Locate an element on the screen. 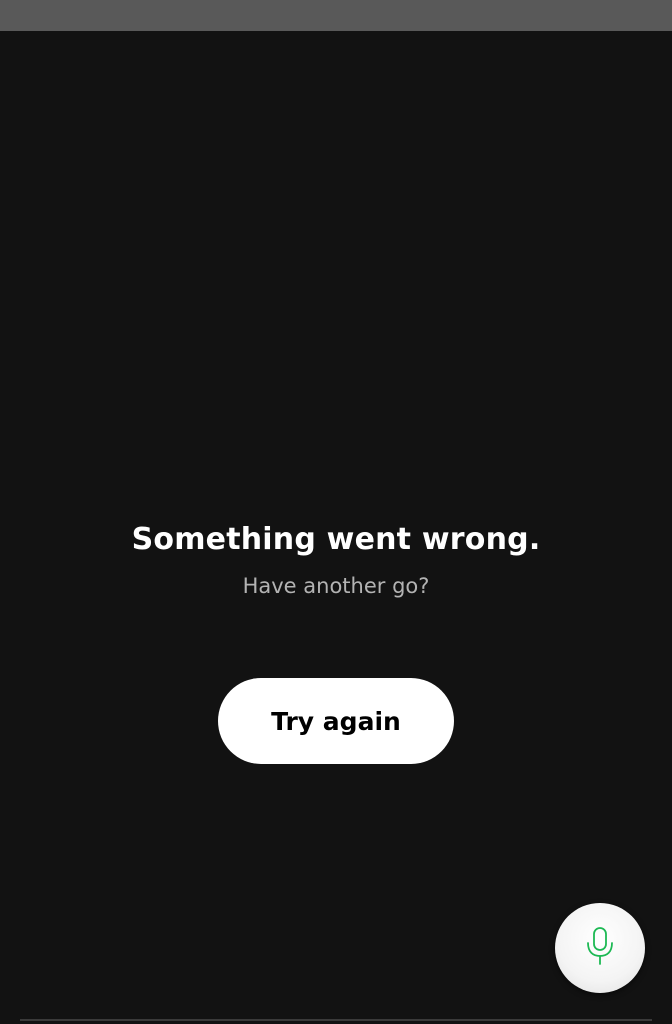 This screenshot has height=1024, width=672. try-again-button: Try again is located at coordinates (336, 721).